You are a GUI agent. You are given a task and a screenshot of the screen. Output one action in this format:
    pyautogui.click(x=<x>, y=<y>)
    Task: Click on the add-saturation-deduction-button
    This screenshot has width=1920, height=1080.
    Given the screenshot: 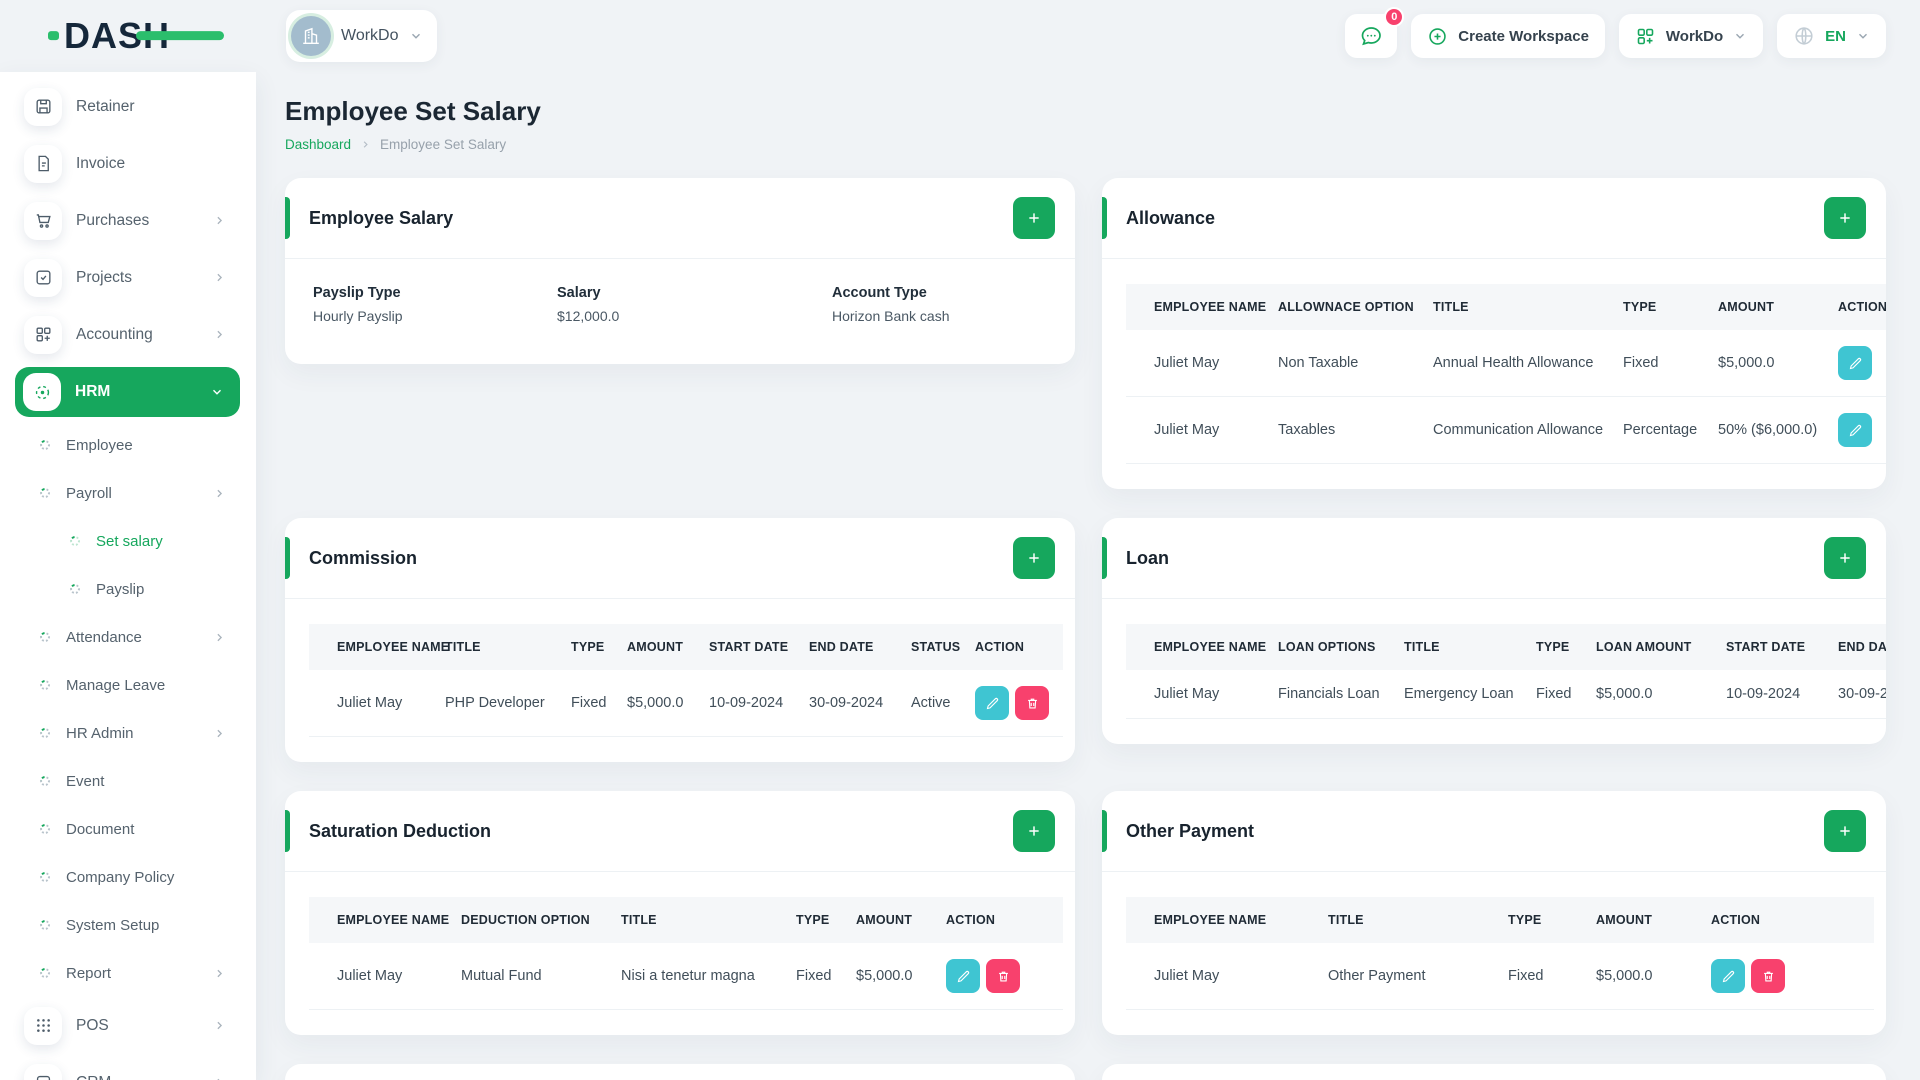 What is the action you would take?
    pyautogui.click(x=1034, y=831)
    